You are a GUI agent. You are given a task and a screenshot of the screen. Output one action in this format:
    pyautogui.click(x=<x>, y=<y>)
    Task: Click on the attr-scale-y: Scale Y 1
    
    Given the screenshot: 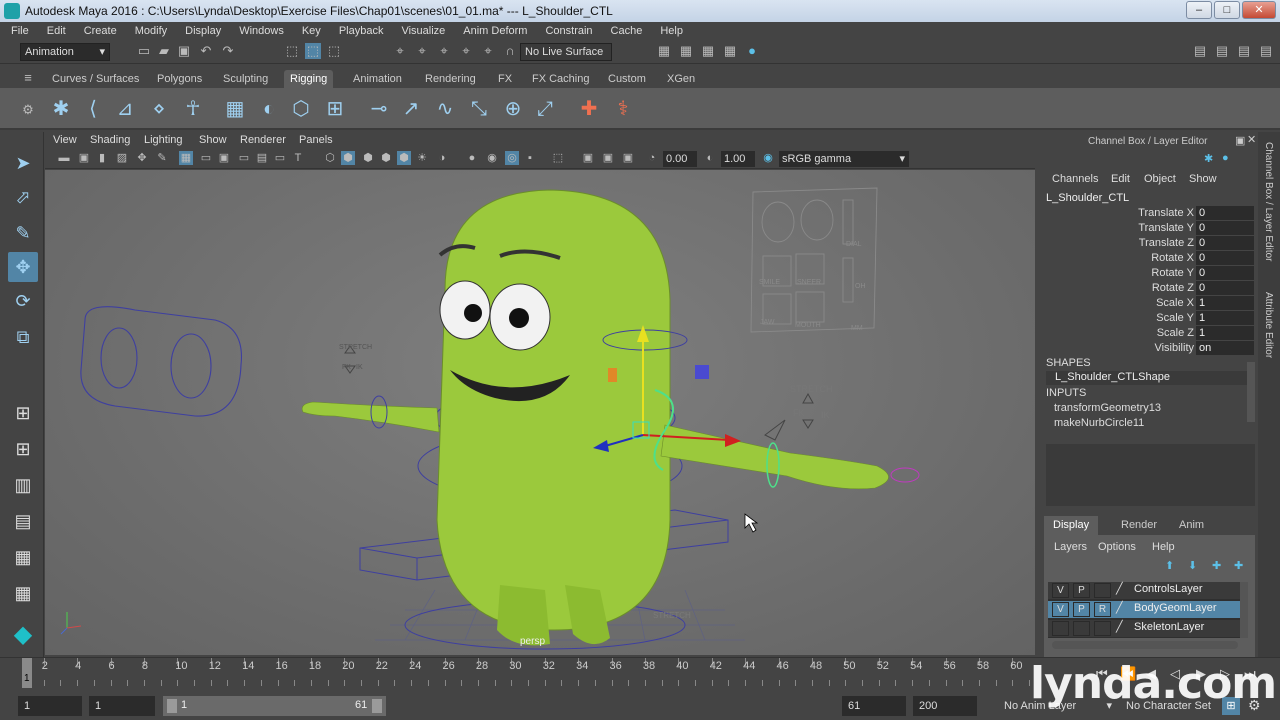 What is the action you would take?
    pyautogui.click(x=1146, y=318)
    